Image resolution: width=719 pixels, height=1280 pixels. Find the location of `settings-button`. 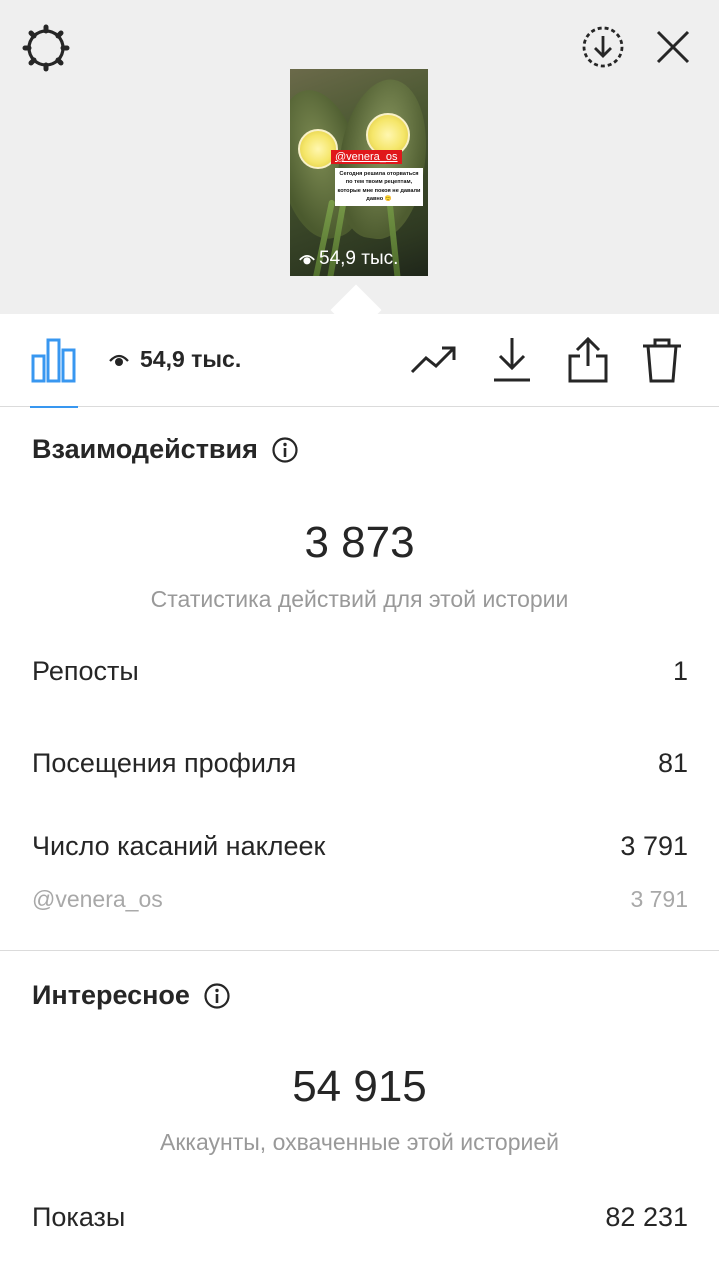

settings-button is located at coordinates (46, 48).